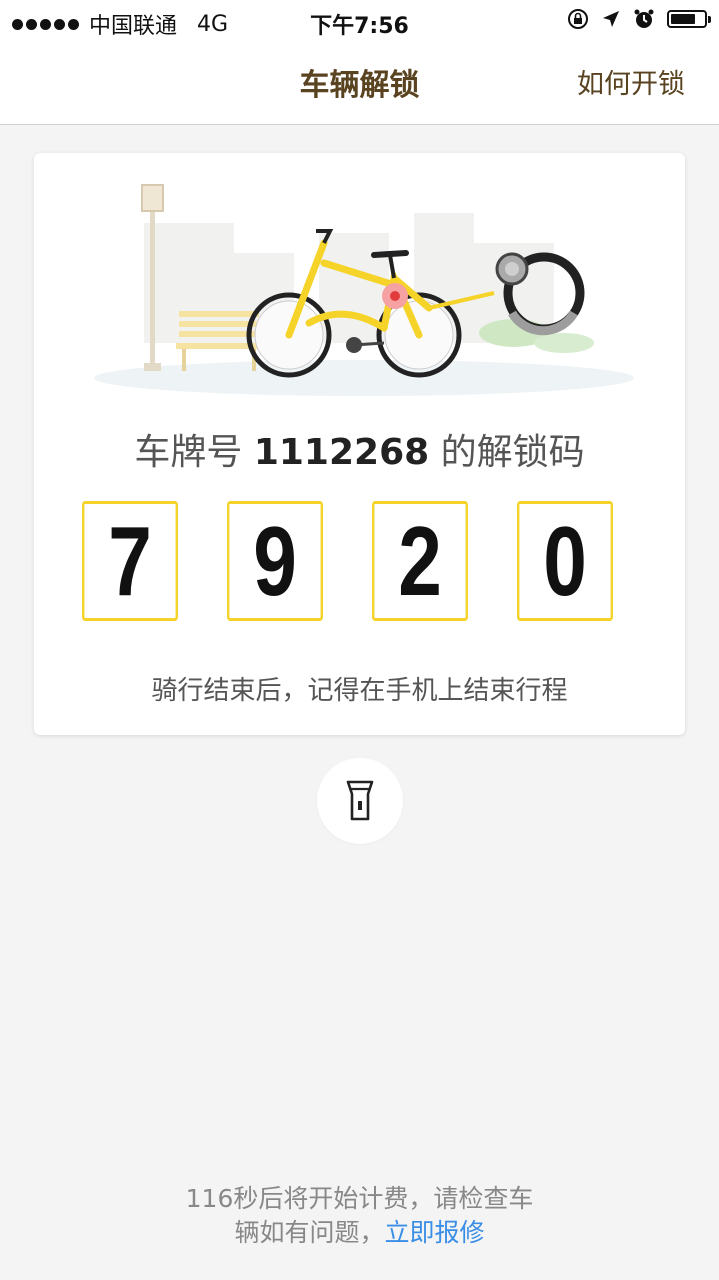  What do you see at coordinates (309, 1232) in the screenshot?
I see `billing-notice-prefix: 辆如有问题，` at bounding box center [309, 1232].